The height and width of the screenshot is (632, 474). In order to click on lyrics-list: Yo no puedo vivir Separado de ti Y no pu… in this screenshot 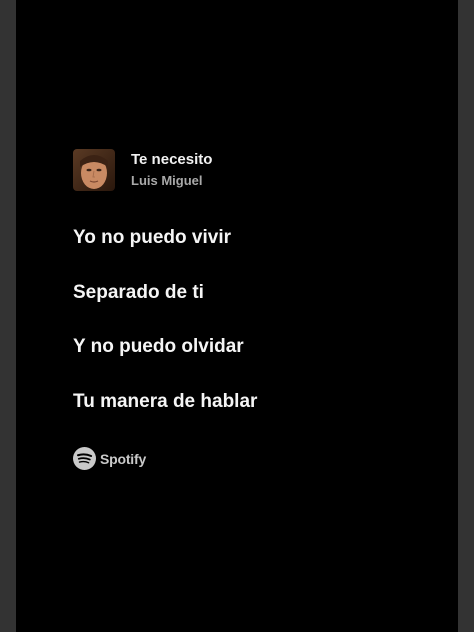, I will do `click(165, 331)`.